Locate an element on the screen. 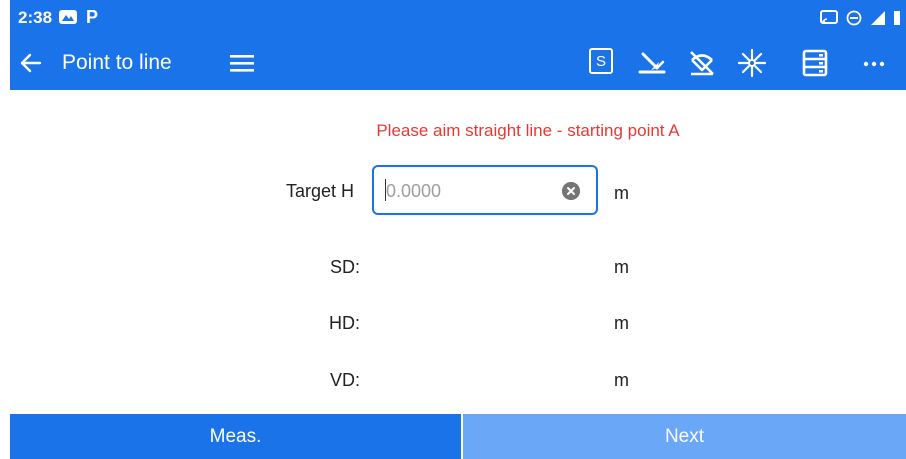 The height and width of the screenshot is (459, 906). page-title: Point to line is located at coordinates (117, 62).